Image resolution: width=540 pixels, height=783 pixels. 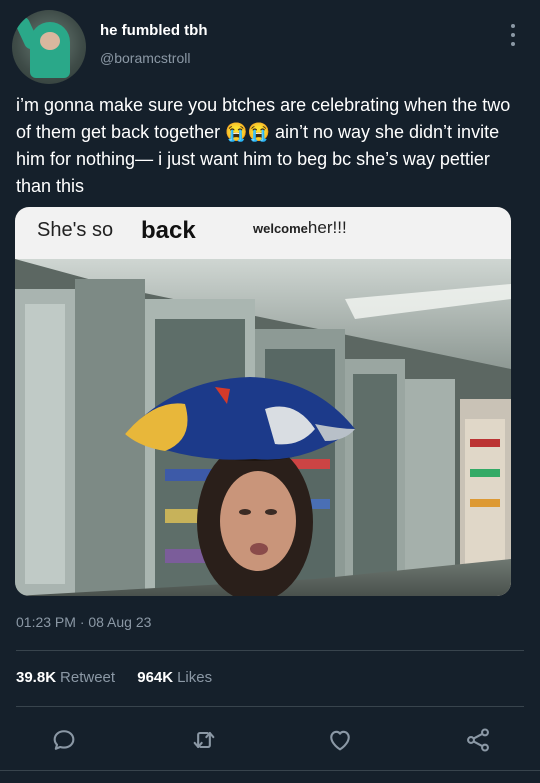 I want to click on likes-stat: 964K Likes, so click(x=174, y=677).